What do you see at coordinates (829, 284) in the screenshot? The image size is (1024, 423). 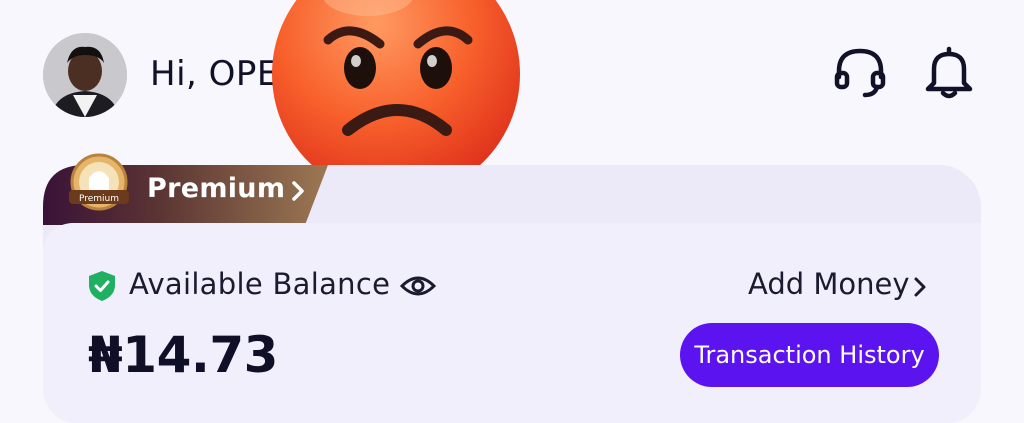 I see `add-money-link: Add Money` at bounding box center [829, 284].